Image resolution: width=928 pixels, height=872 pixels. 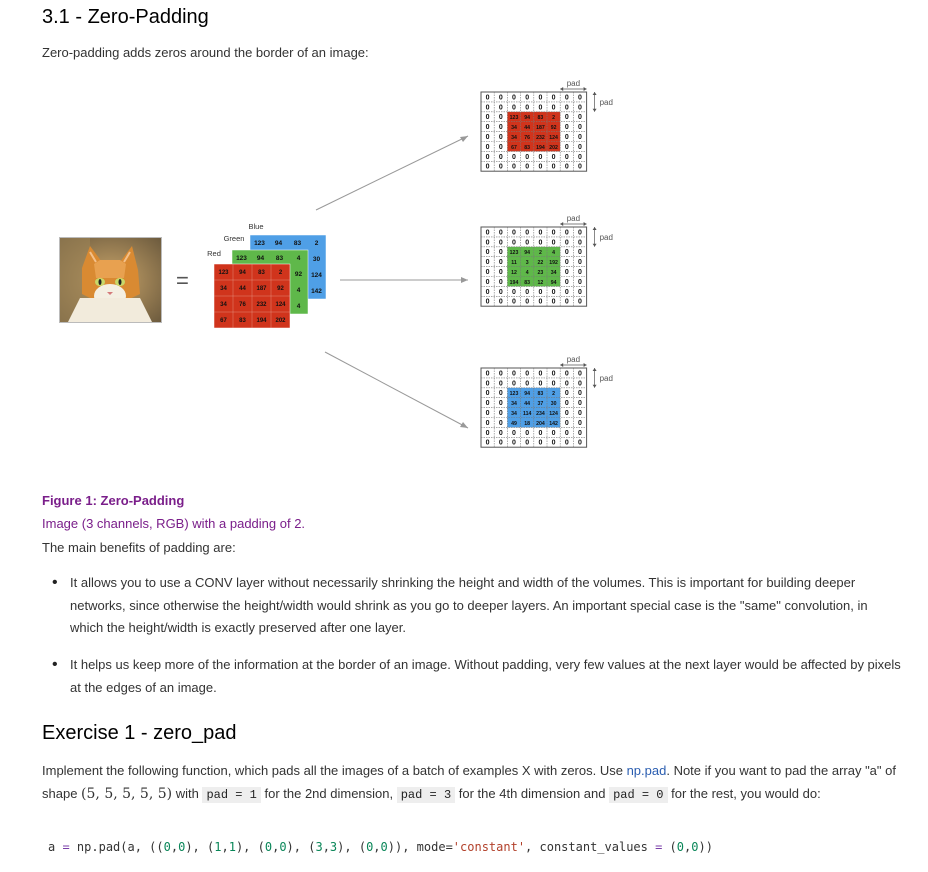 I want to click on grid-cell: 34, so click(x=514, y=404).